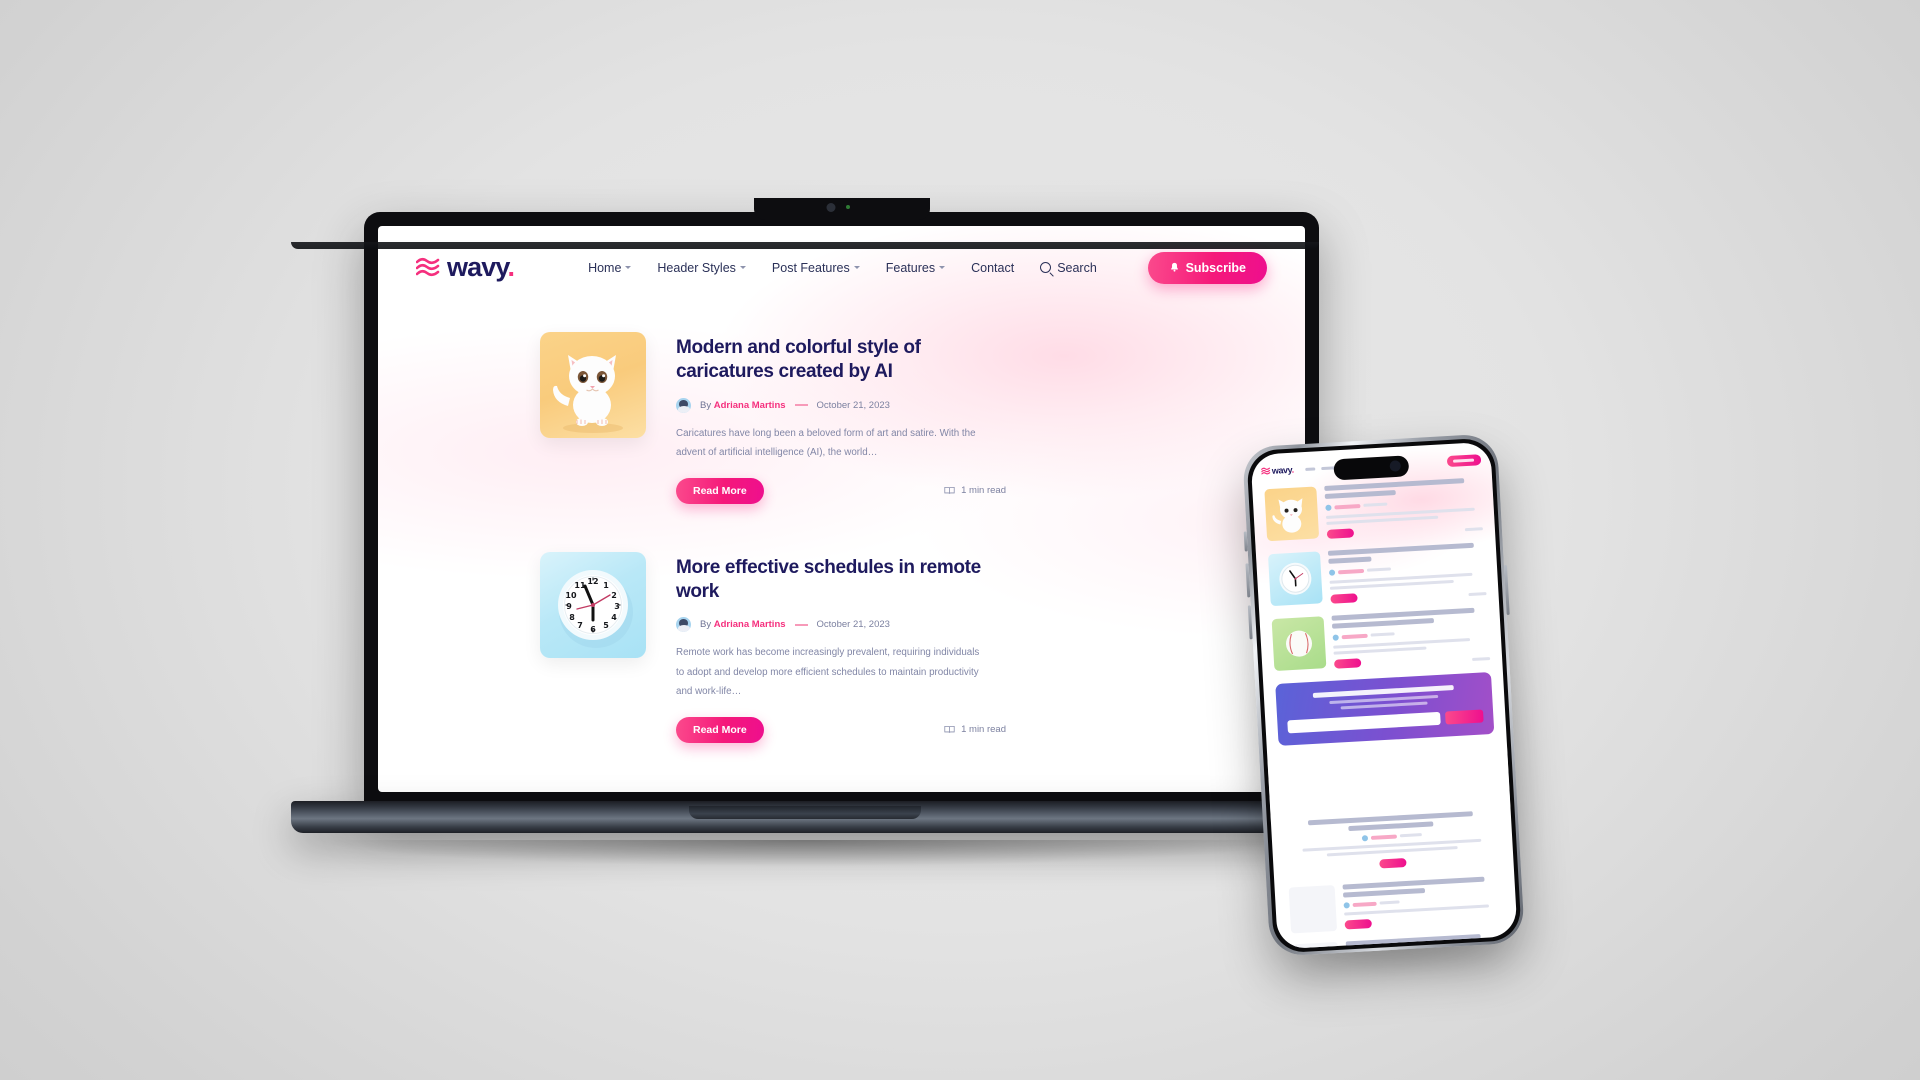  Describe the element at coordinates (1310, 468) in the screenshot. I see `phone-nav-item` at that location.